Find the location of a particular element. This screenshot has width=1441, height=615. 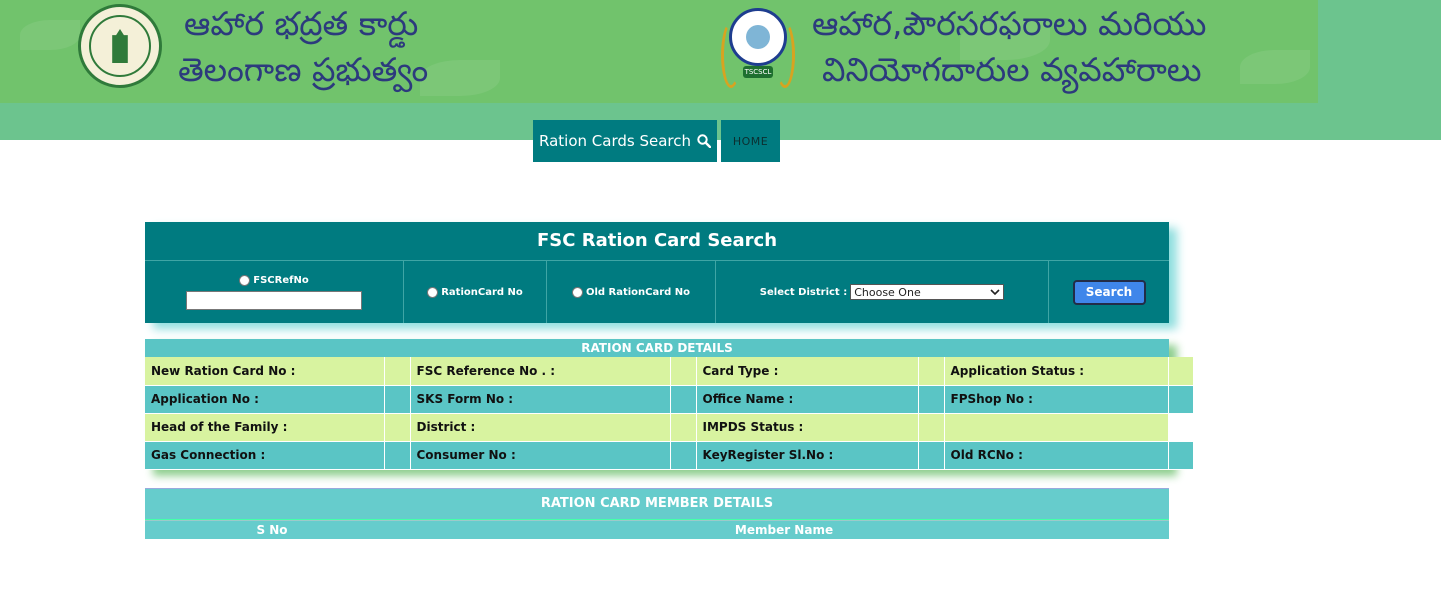

fsc-ref-input is located at coordinates (274, 300).